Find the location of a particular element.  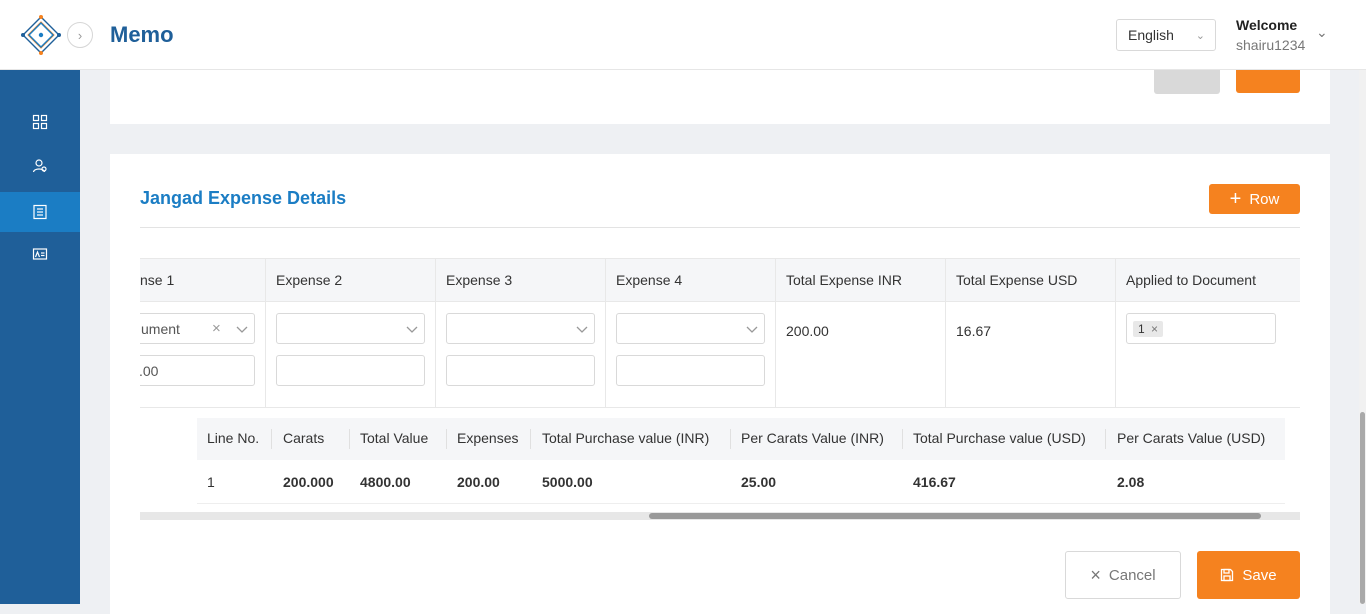

line-no-cell: 1 is located at coordinates (211, 482).